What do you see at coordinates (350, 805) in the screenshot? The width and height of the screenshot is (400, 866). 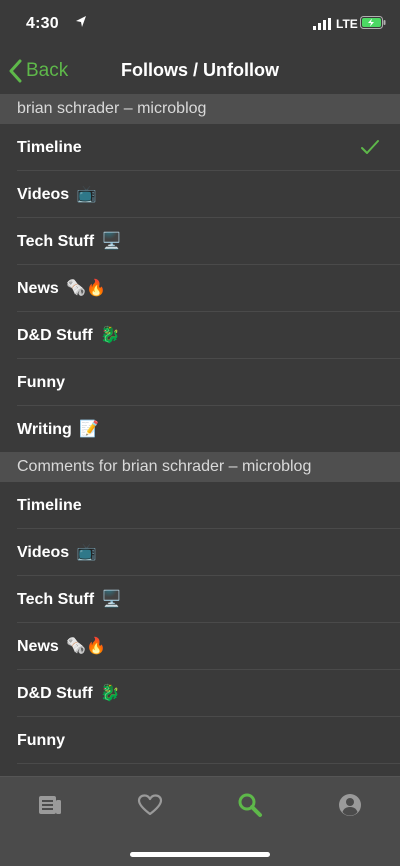 I see `profile-icon` at bounding box center [350, 805].